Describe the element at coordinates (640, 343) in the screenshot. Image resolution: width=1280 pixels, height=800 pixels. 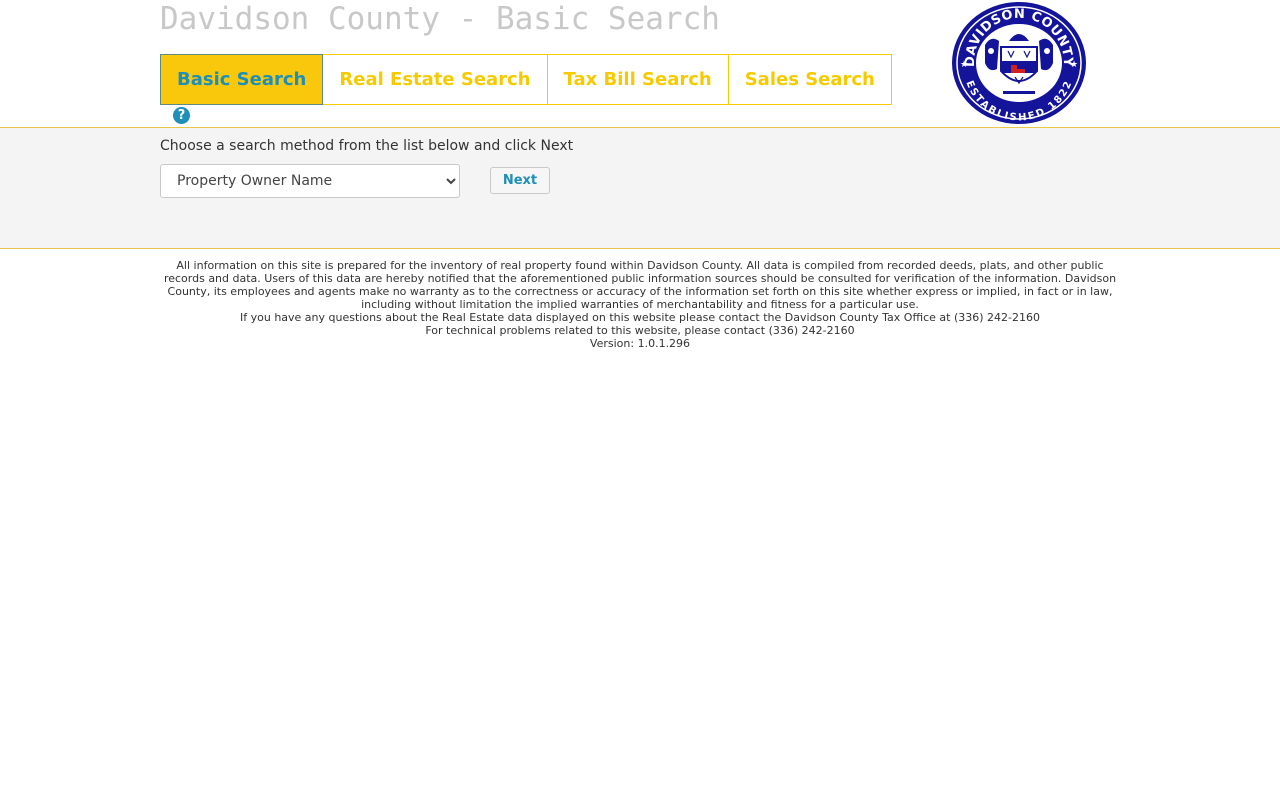
I see `version-text: Version: 1.0.1.296` at that location.